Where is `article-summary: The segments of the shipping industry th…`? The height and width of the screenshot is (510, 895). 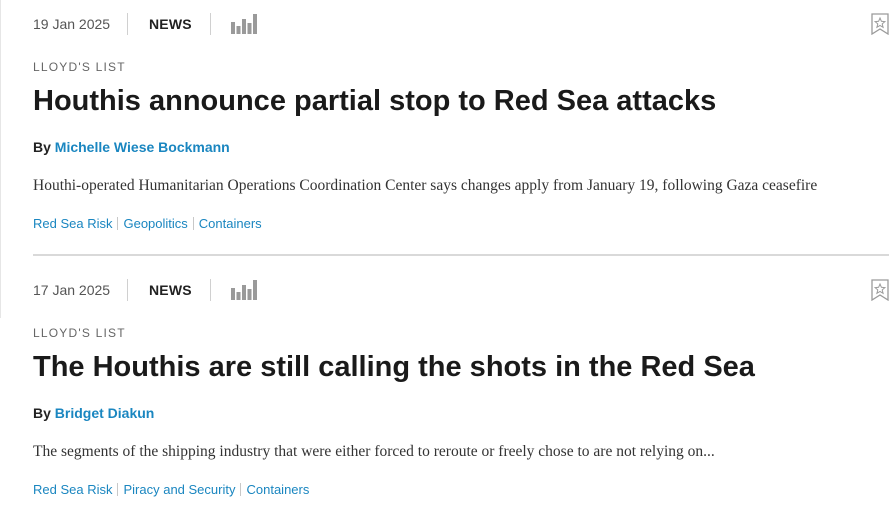
article-summary: The segments of the shipping industry th… is located at coordinates (374, 451).